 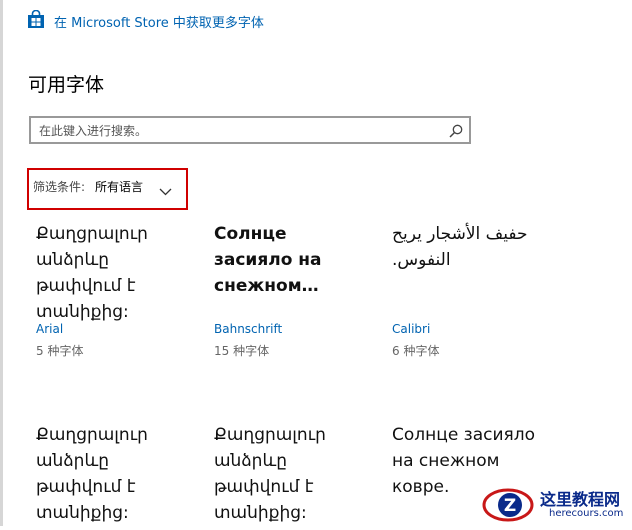 I want to click on font-count: 6 种字体, so click(x=416, y=351).